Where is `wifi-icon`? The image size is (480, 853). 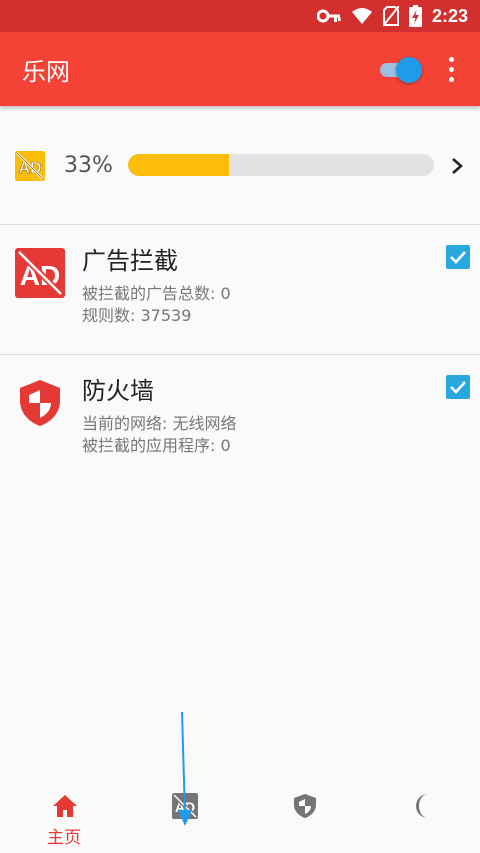
wifi-icon is located at coordinates (361, 16).